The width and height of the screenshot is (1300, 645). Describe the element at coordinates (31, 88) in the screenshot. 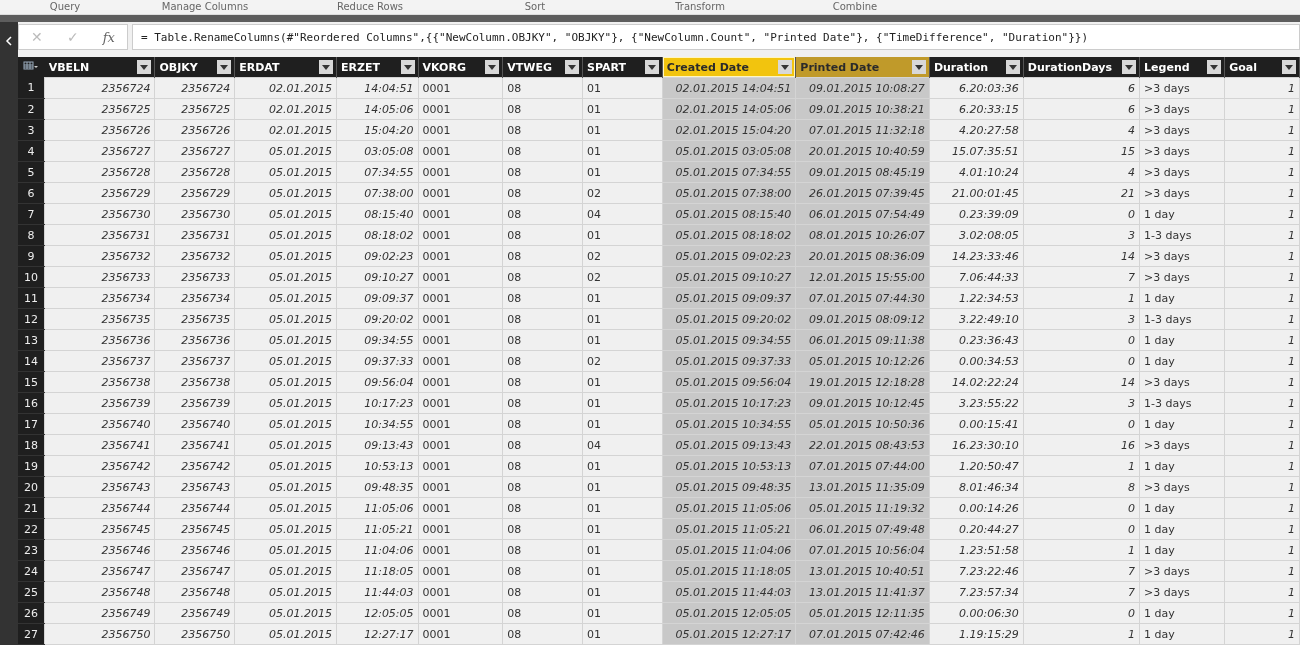

I see `row-number: 1` at that location.